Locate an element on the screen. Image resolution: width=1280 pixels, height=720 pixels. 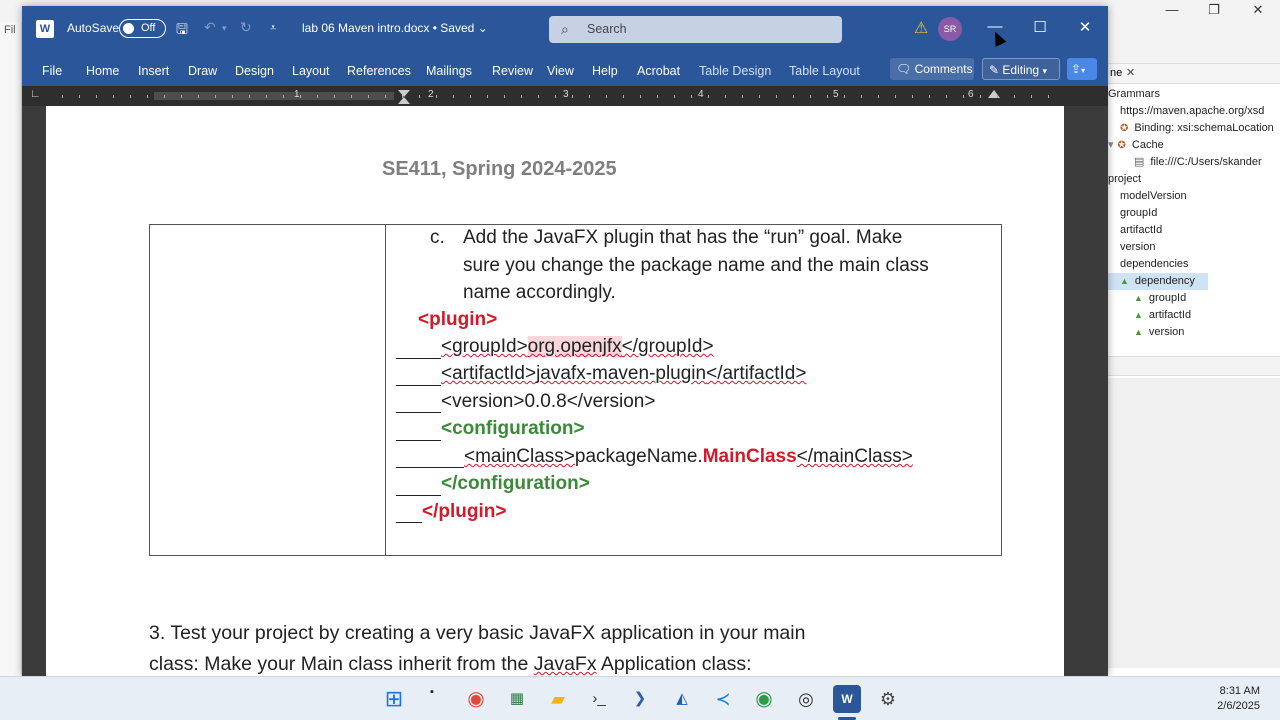
tree-node: ▲ artifactId is located at coordinates (1162, 315).